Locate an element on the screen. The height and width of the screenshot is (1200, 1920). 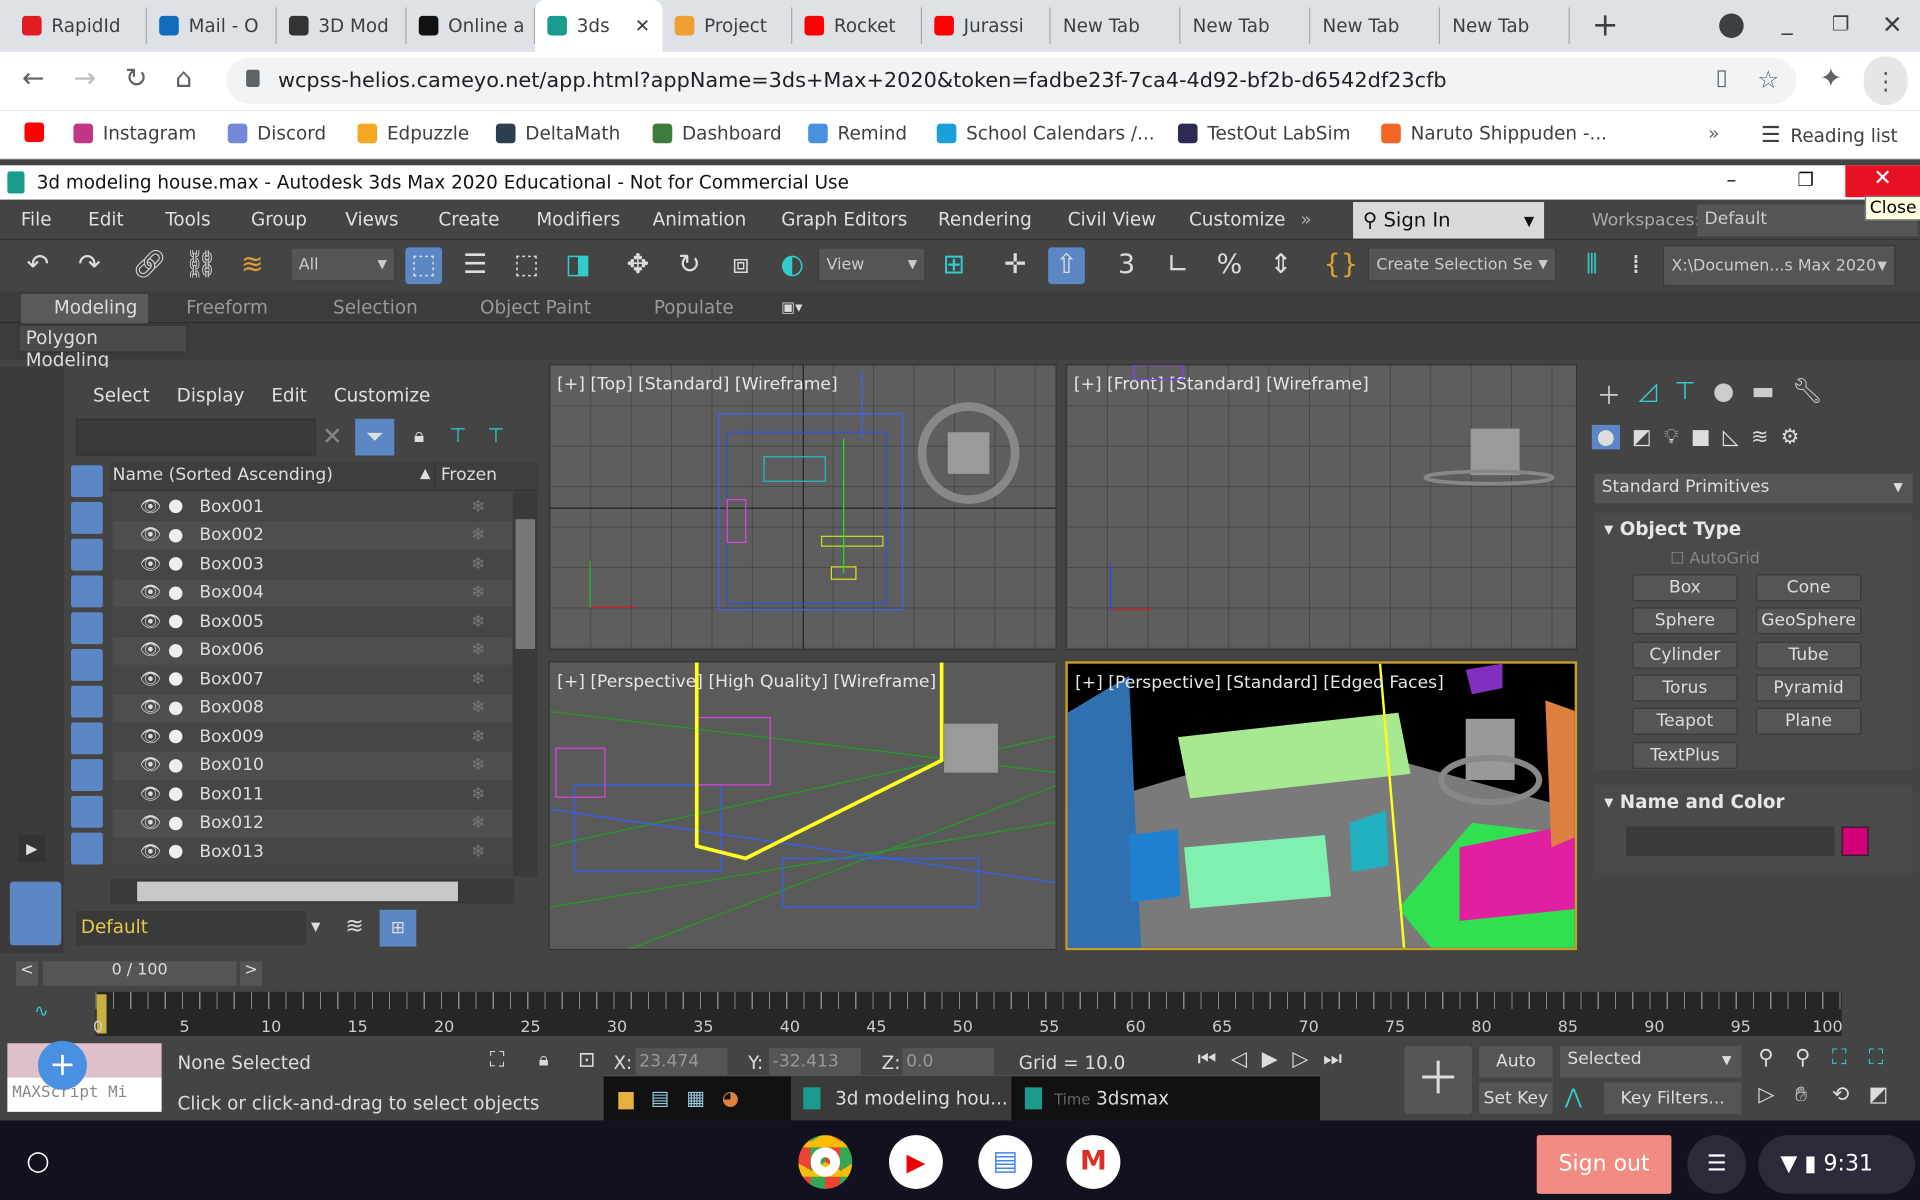
ribbon-tab-freeform: Freeform is located at coordinates (227, 307).